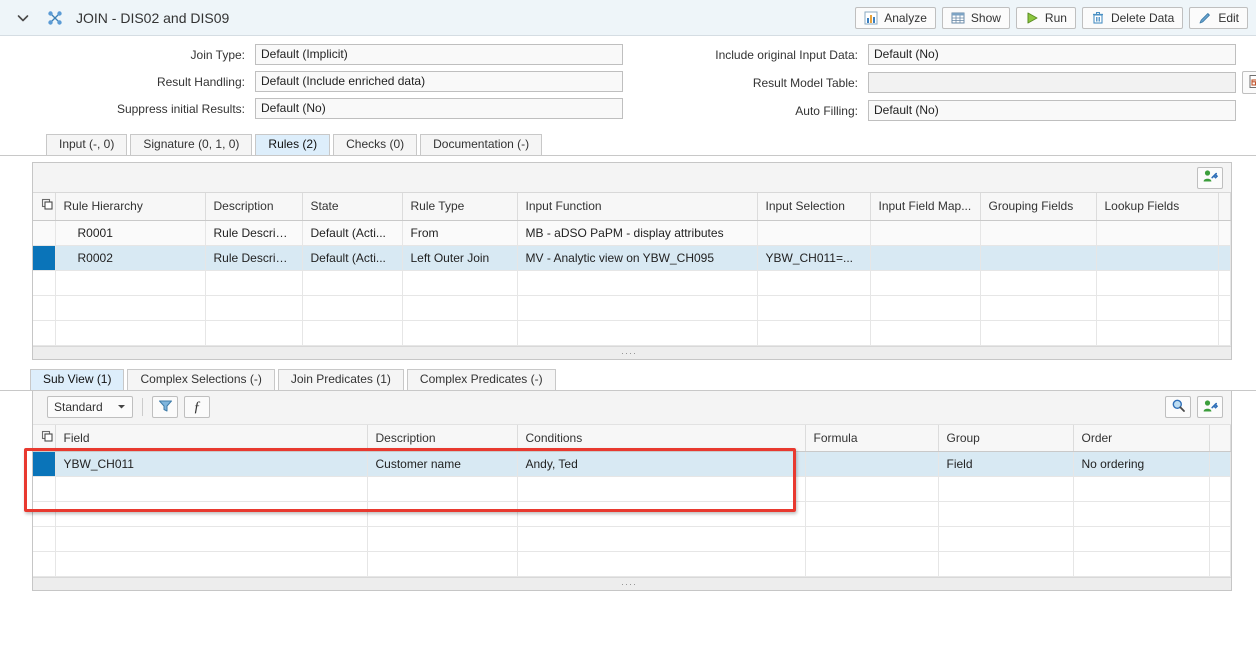 This screenshot has height=660, width=1256. What do you see at coordinates (78, 407) in the screenshot?
I see `view-variant-label: Standard` at bounding box center [78, 407].